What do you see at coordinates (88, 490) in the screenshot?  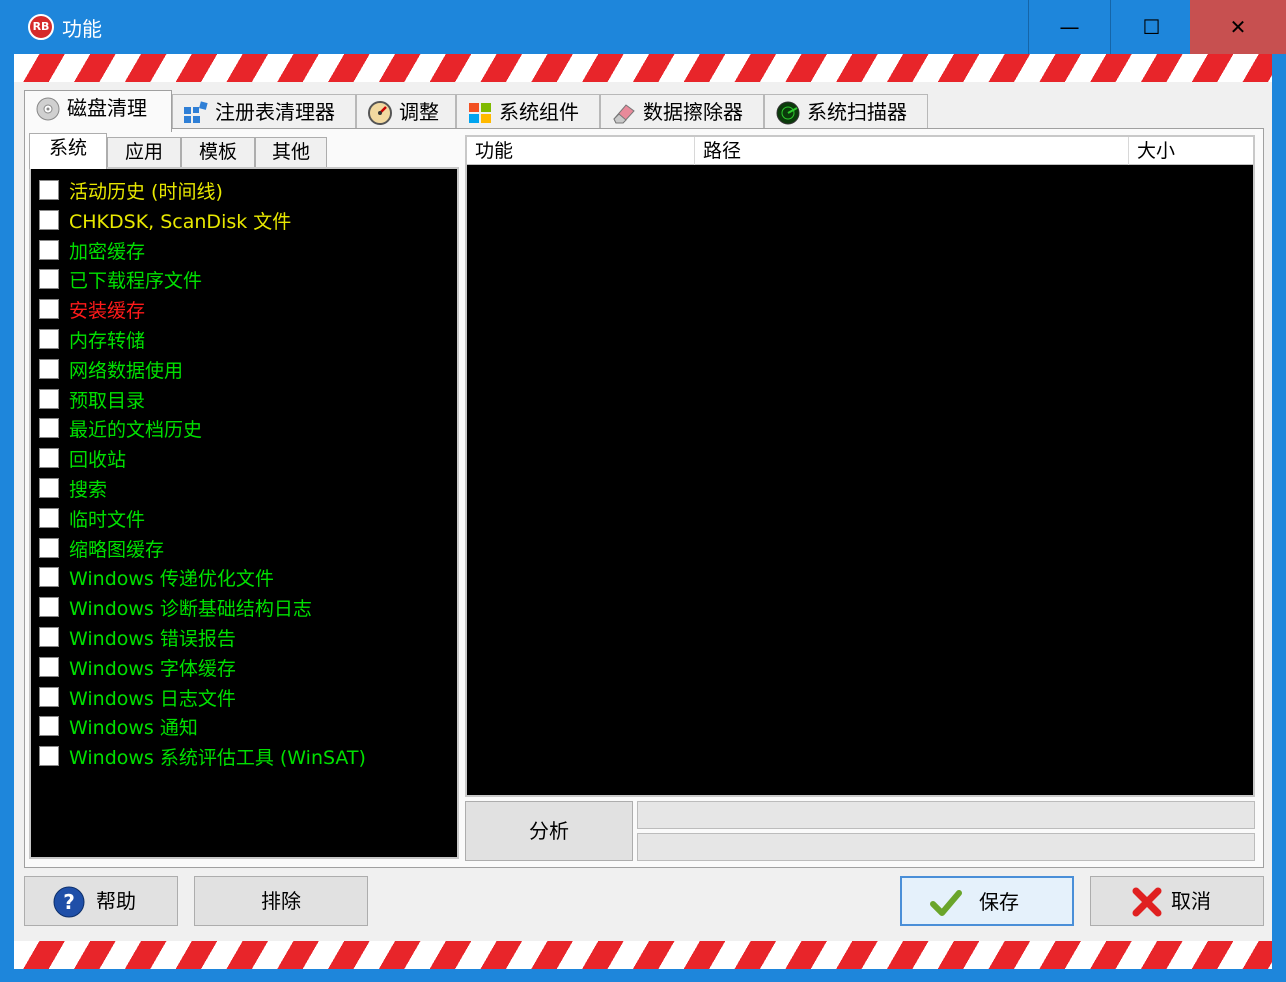 I see `item-label: 搜索` at bounding box center [88, 490].